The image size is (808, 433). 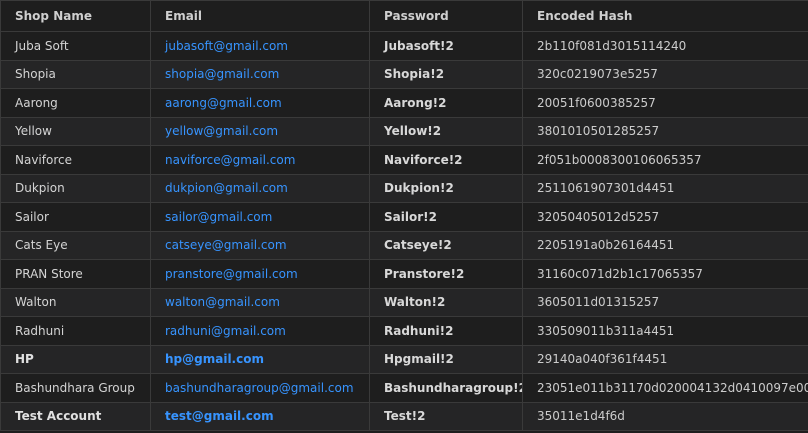 I want to click on shop-name-cell: Shopia, so click(x=75, y=74).